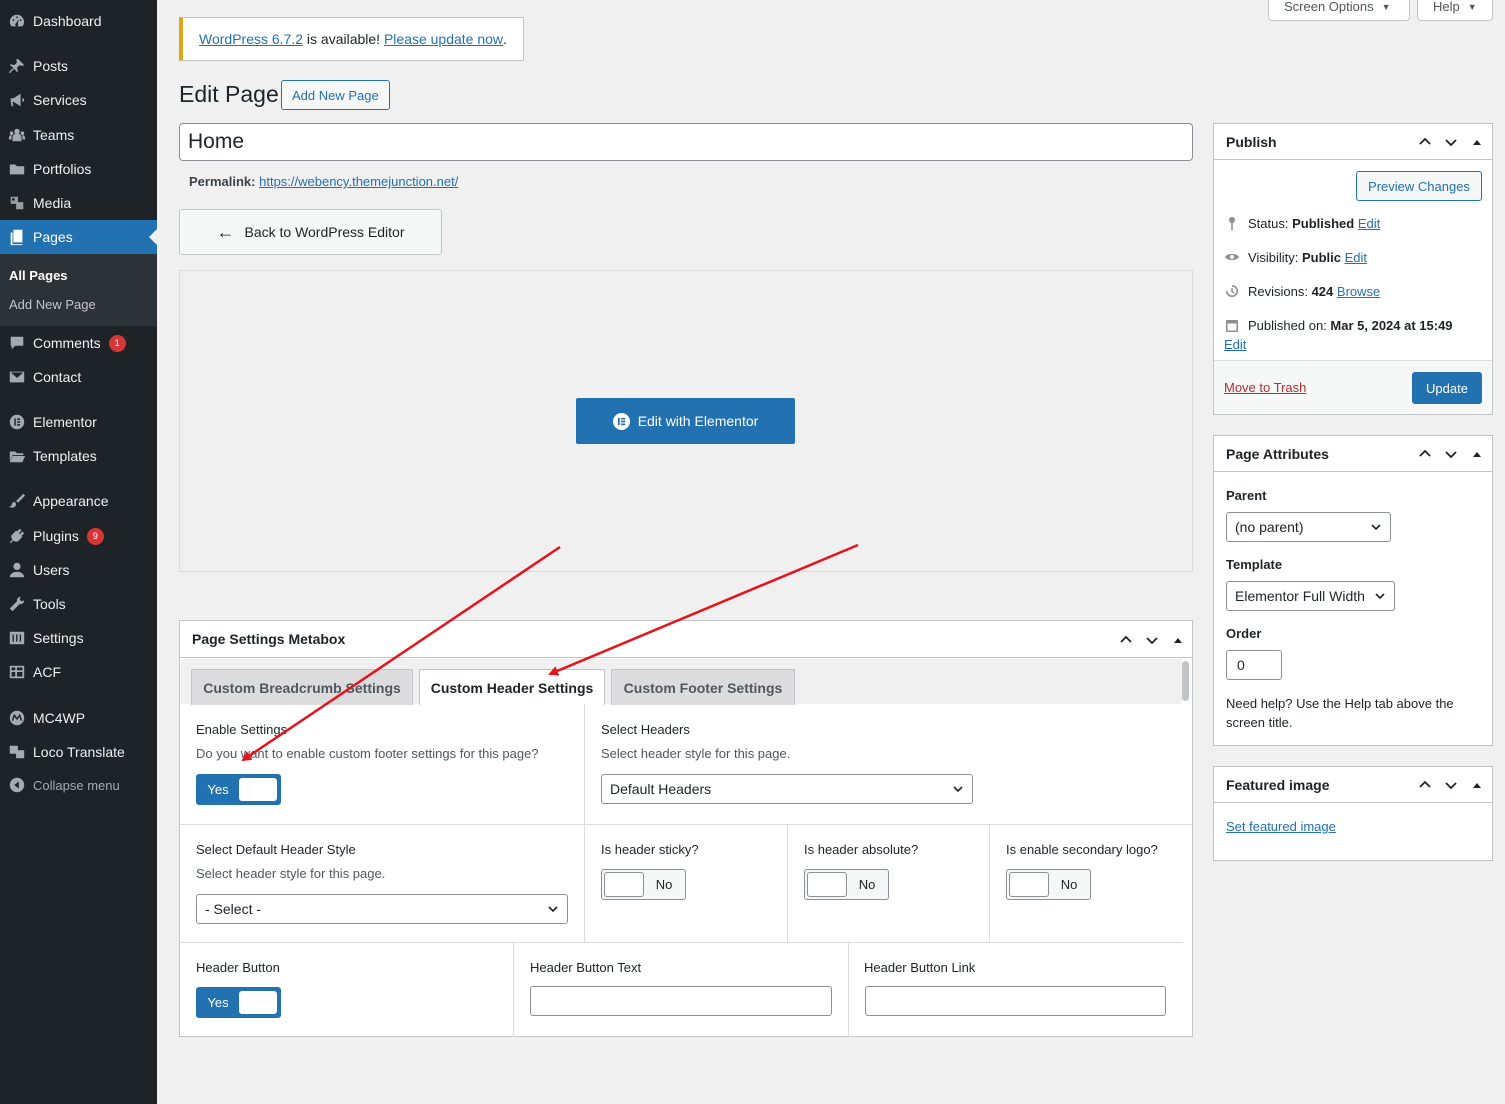 This screenshot has width=1505, height=1104. What do you see at coordinates (238, 1002) in the screenshot?
I see `header-button-toggle: Yes` at bounding box center [238, 1002].